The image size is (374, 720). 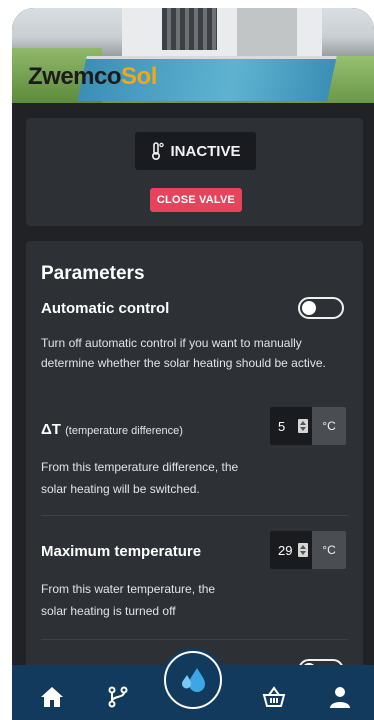 I want to click on status-badge: INACTIVE, so click(x=195, y=151).